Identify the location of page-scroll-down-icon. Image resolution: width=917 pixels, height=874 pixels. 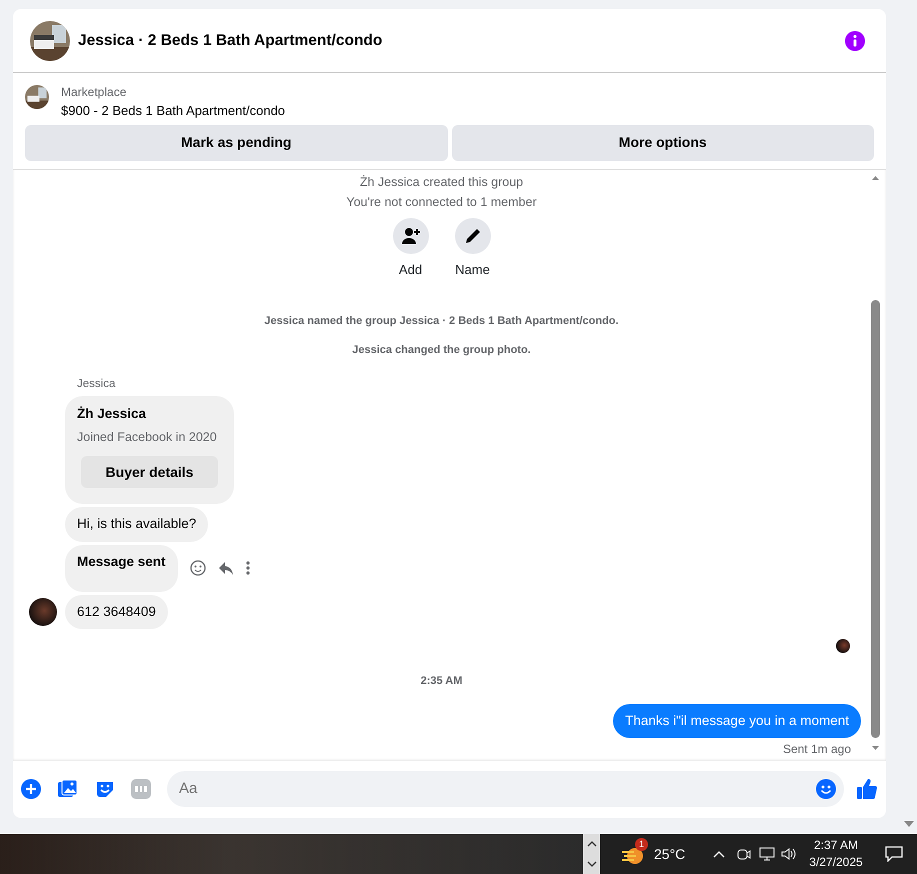
(909, 824).